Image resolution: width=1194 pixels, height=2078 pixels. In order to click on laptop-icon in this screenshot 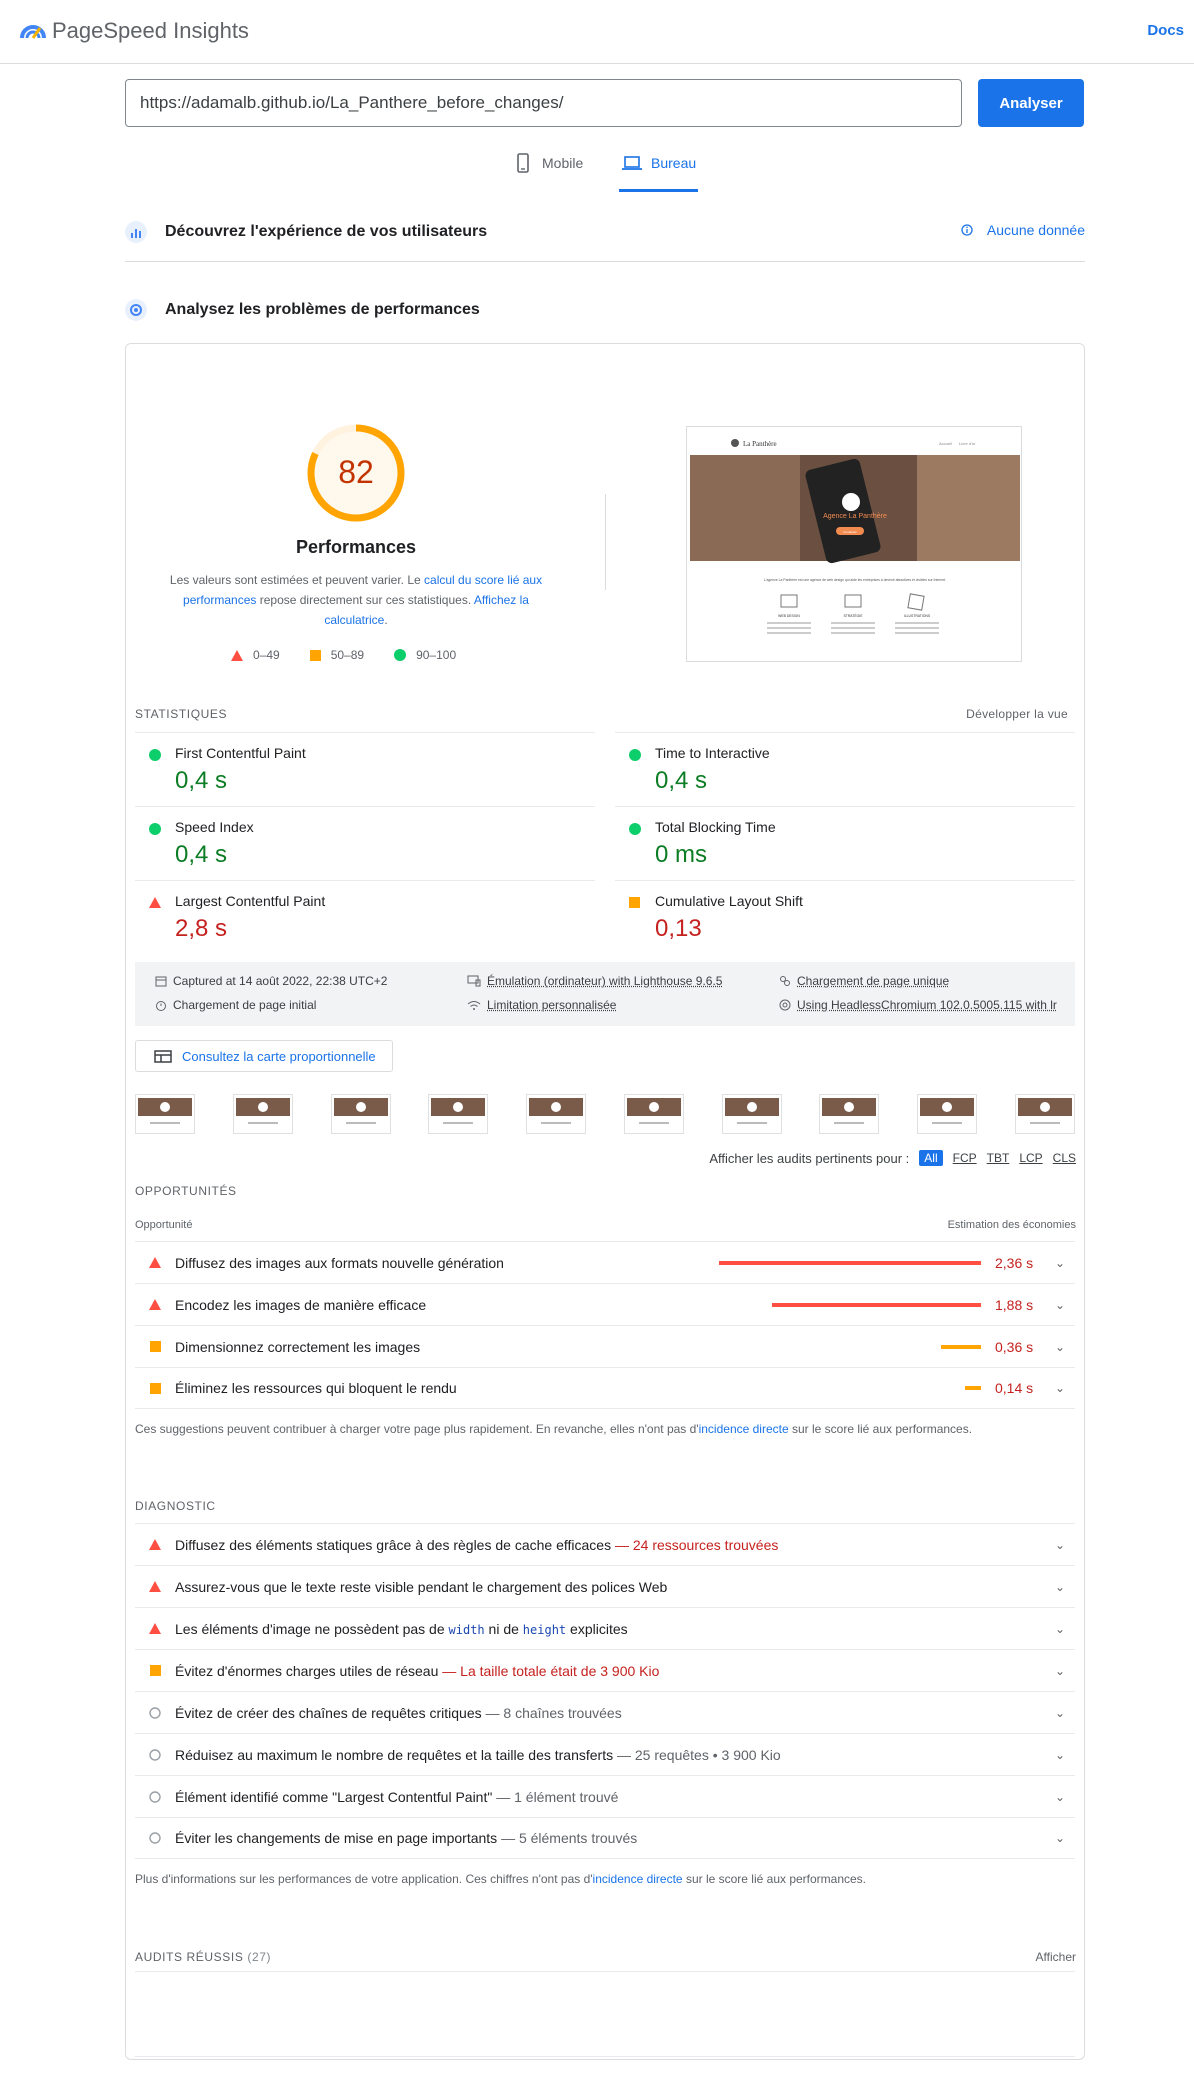, I will do `click(632, 163)`.